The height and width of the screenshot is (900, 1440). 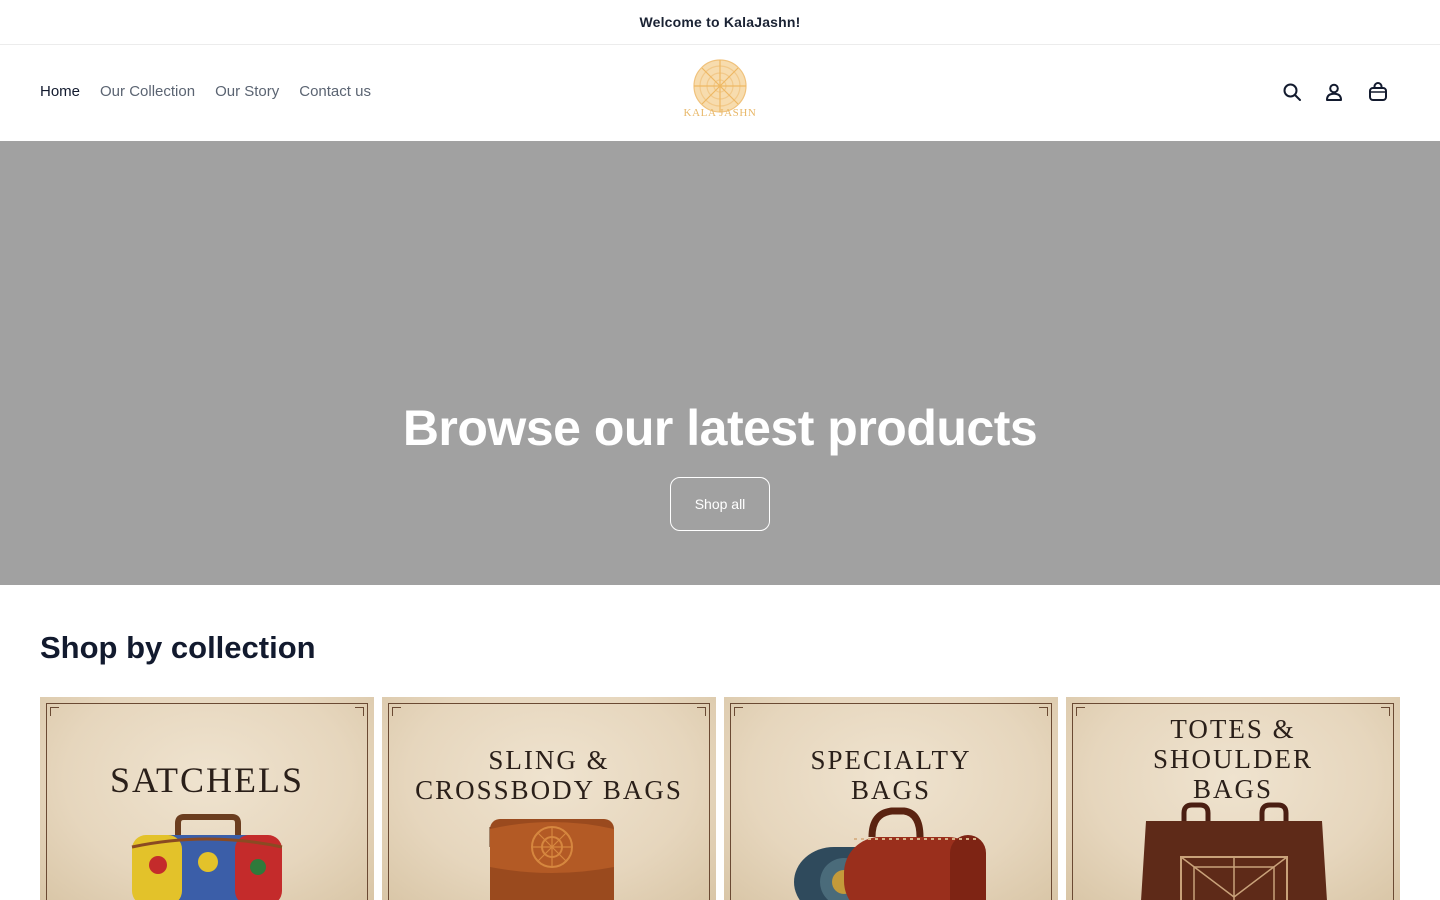 What do you see at coordinates (1292, 92) in the screenshot?
I see `search-icon` at bounding box center [1292, 92].